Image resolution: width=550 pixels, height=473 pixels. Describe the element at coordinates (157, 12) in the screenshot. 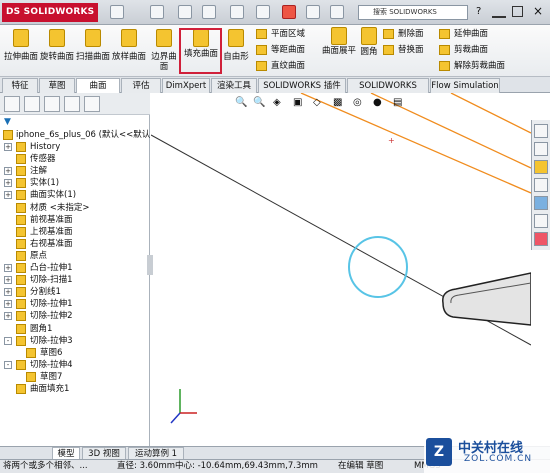

I see `new-file-icon` at that location.